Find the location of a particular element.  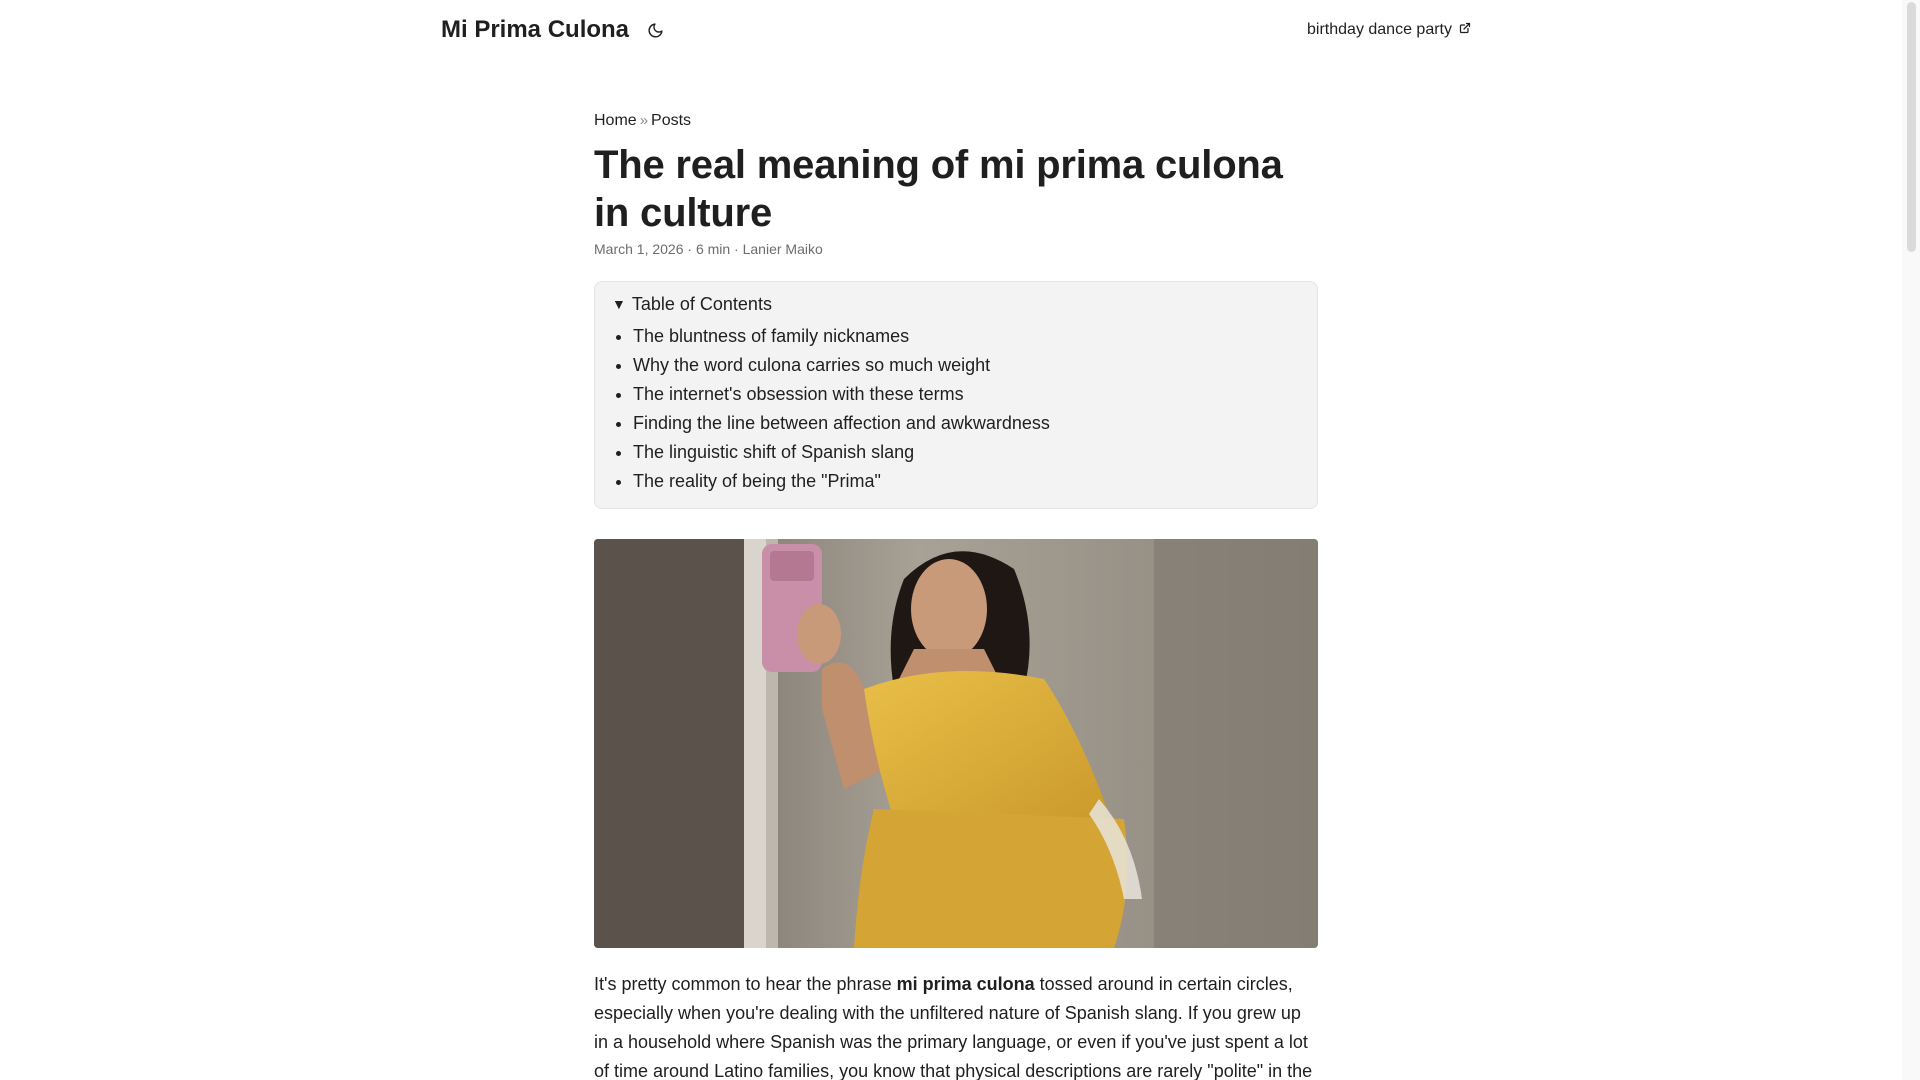

toc-link: The bluntness of family nicknames is located at coordinates (771, 336).